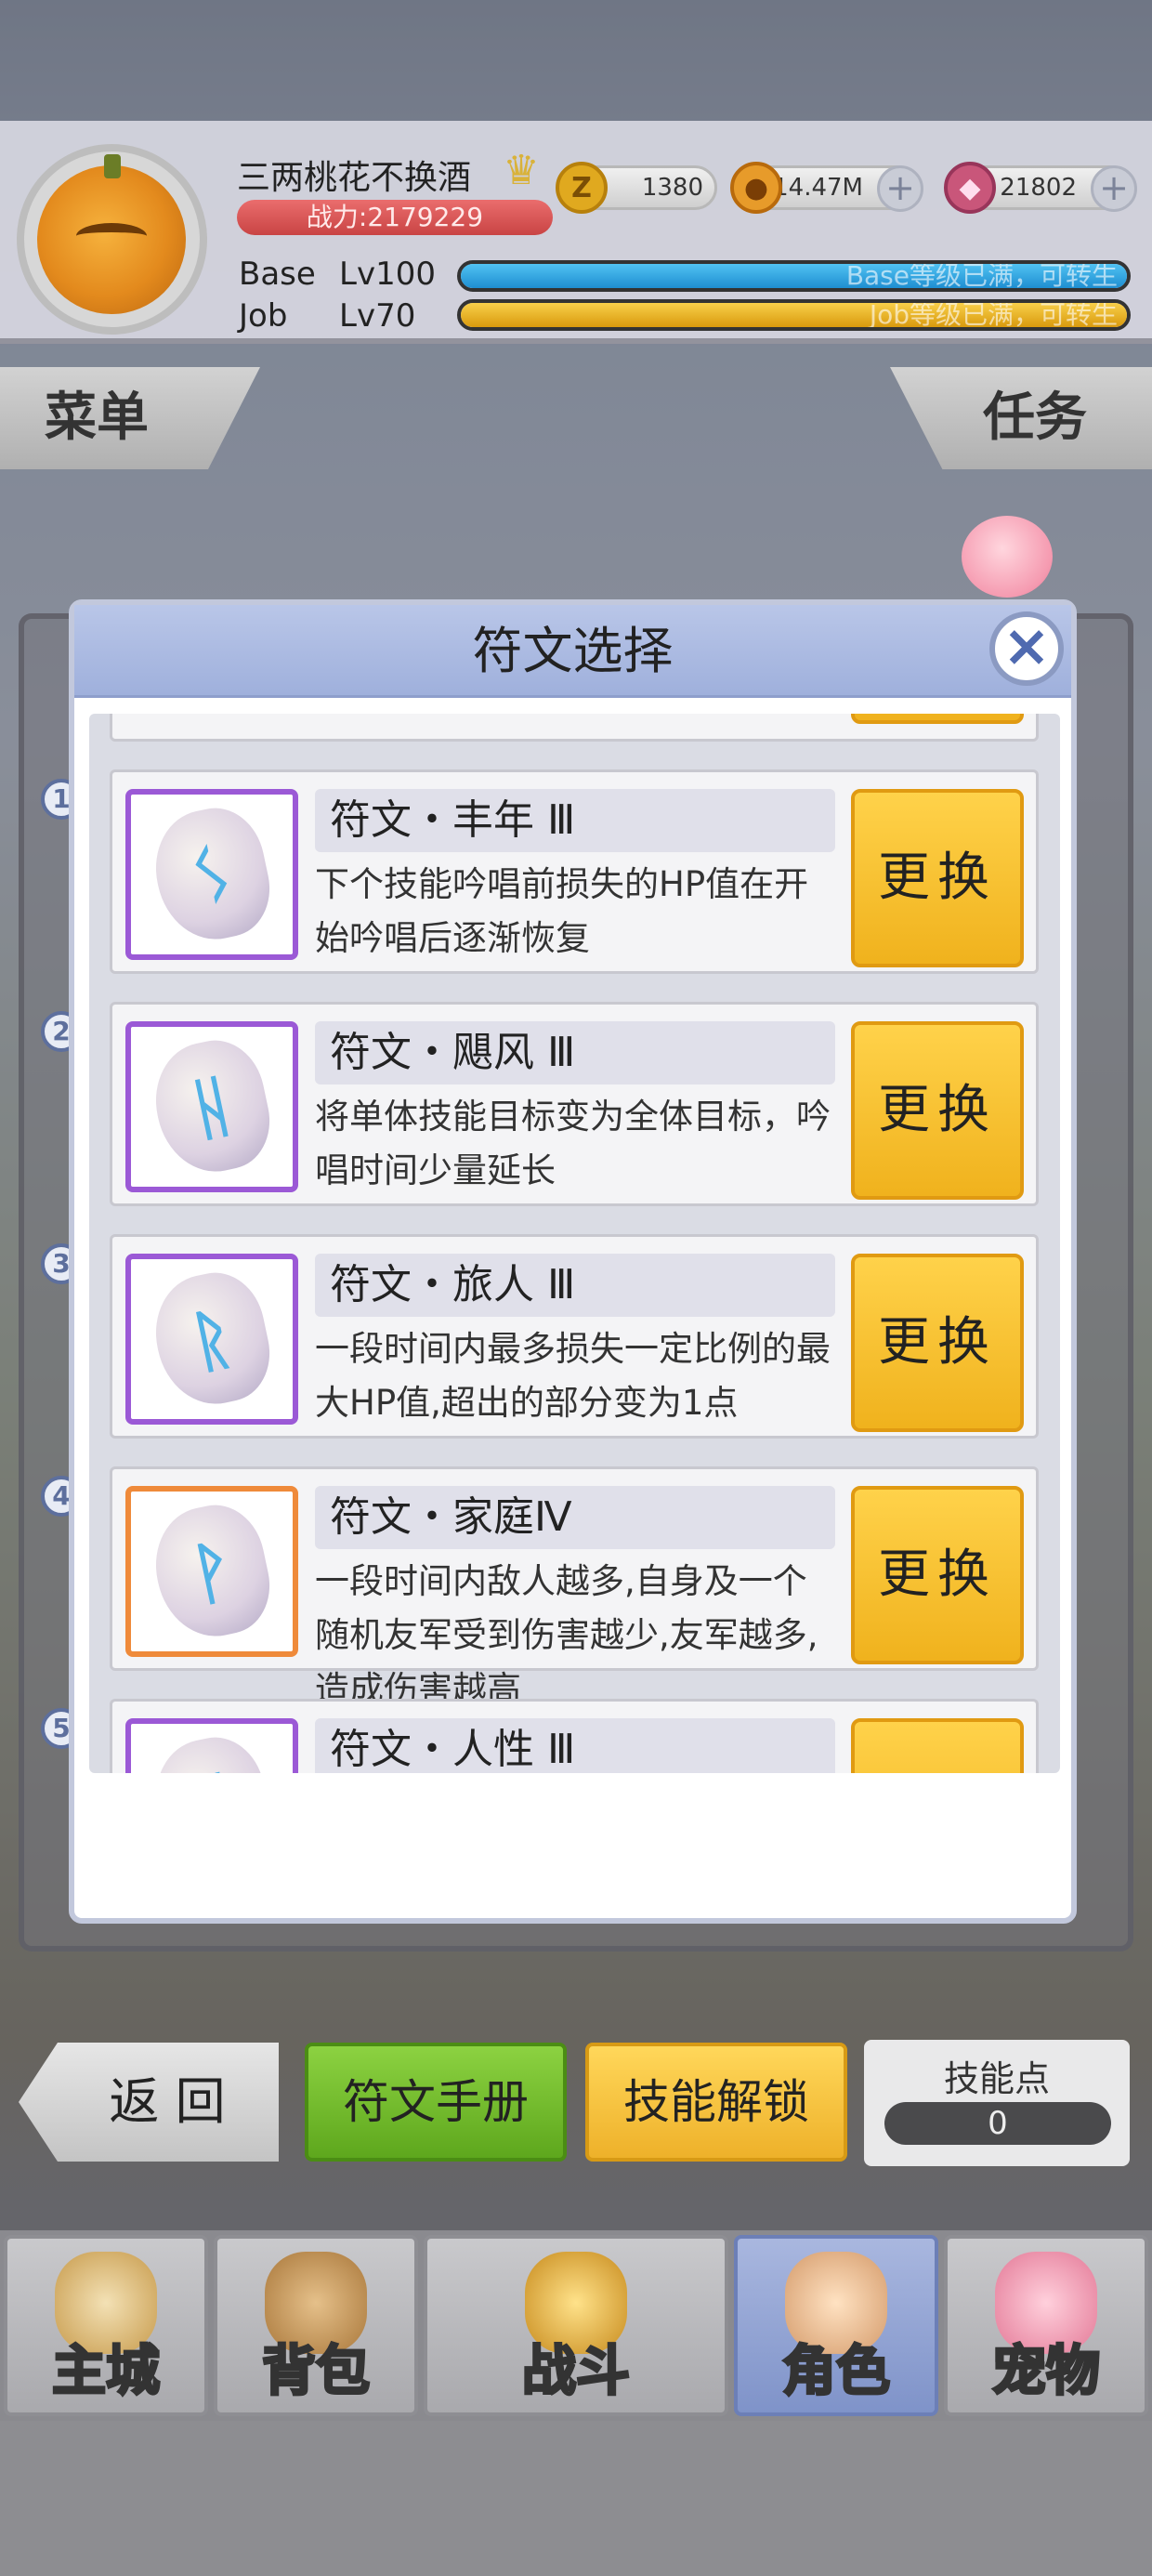  Describe the element at coordinates (573, 1376) in the screenshot. I see `rune-description: 一段时间内最多损失一定比例的最大HP值,超出的部分变为1点` at that location.